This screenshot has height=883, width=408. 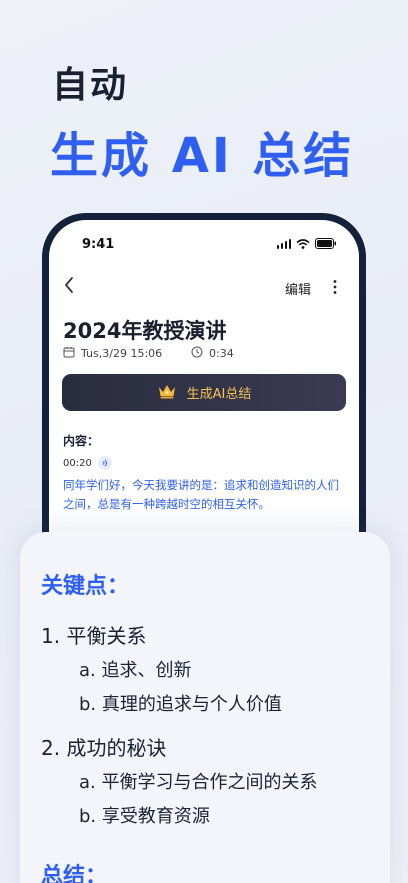 What do you see at coordinates (326, 243) in the screenshot?
I see `battery-icon` at bounding box center [326, 243].